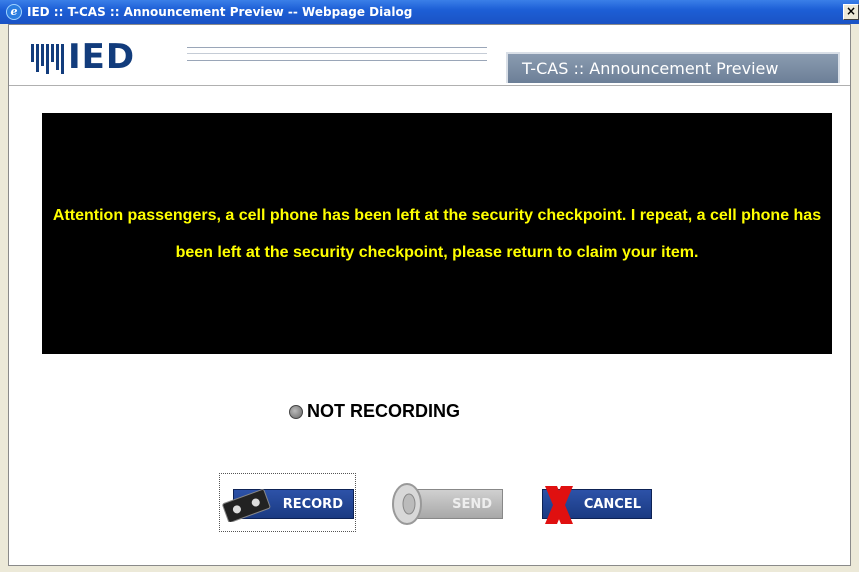  I want to click on recording-status: NOT RECORDING, so click(374, 411).